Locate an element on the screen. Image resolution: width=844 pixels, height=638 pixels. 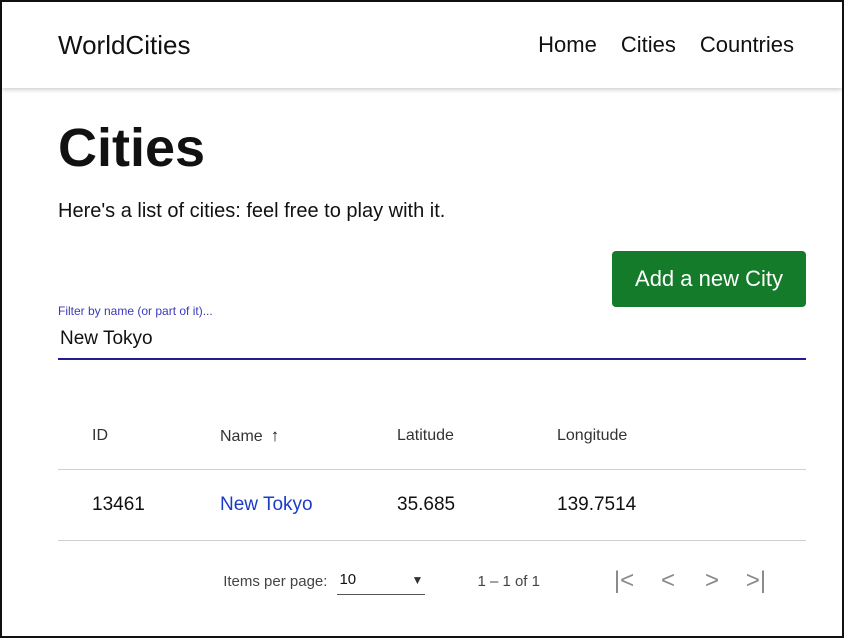
cell-longitude: 139.7514 is located at coordinates (681, 505).